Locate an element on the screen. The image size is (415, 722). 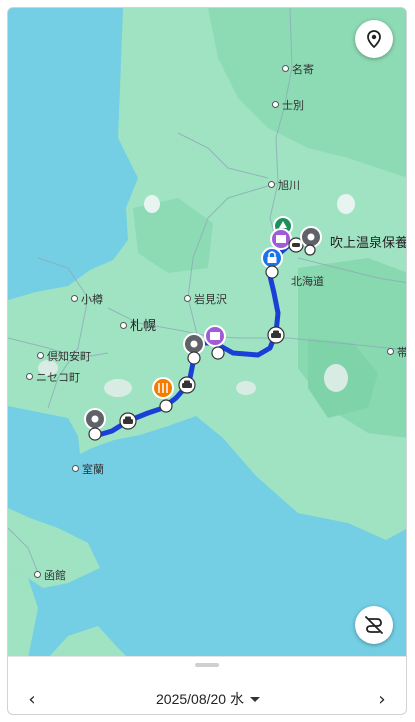
route-off-icon is located at coordinates (374, 625).